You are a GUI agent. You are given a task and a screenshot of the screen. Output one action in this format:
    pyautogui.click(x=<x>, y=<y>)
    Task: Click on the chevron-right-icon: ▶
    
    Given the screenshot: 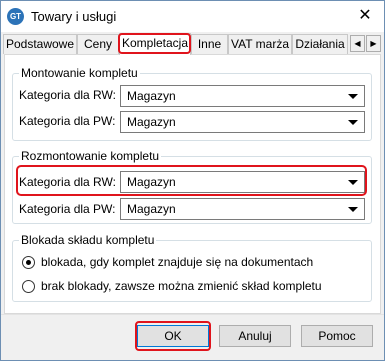 What is the action you would take?
    pyautogui.click(x=373, y=43)
    